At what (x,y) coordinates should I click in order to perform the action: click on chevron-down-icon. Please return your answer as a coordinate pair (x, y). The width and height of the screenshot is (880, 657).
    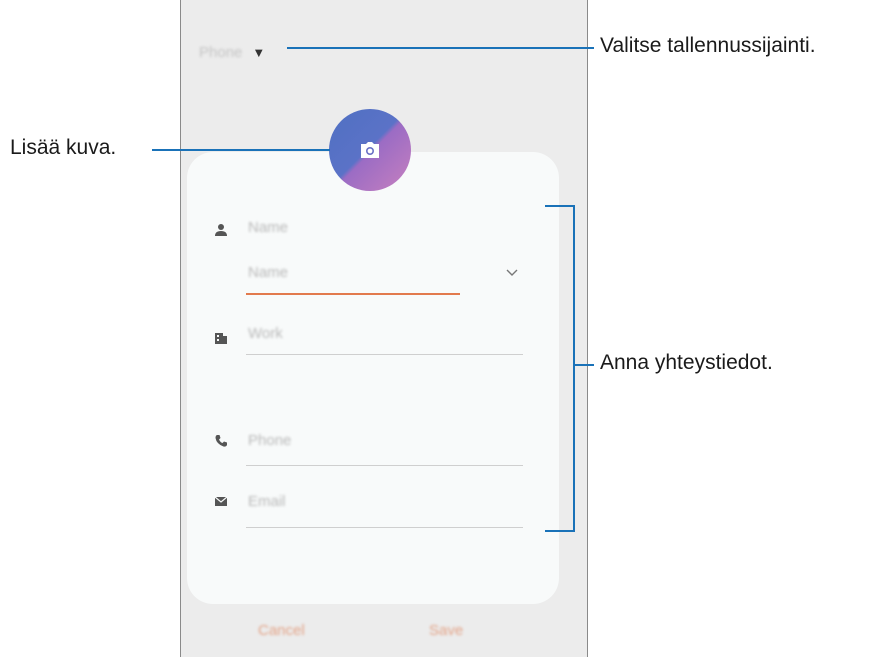
    Looking at the image, I should click on (512, 273).